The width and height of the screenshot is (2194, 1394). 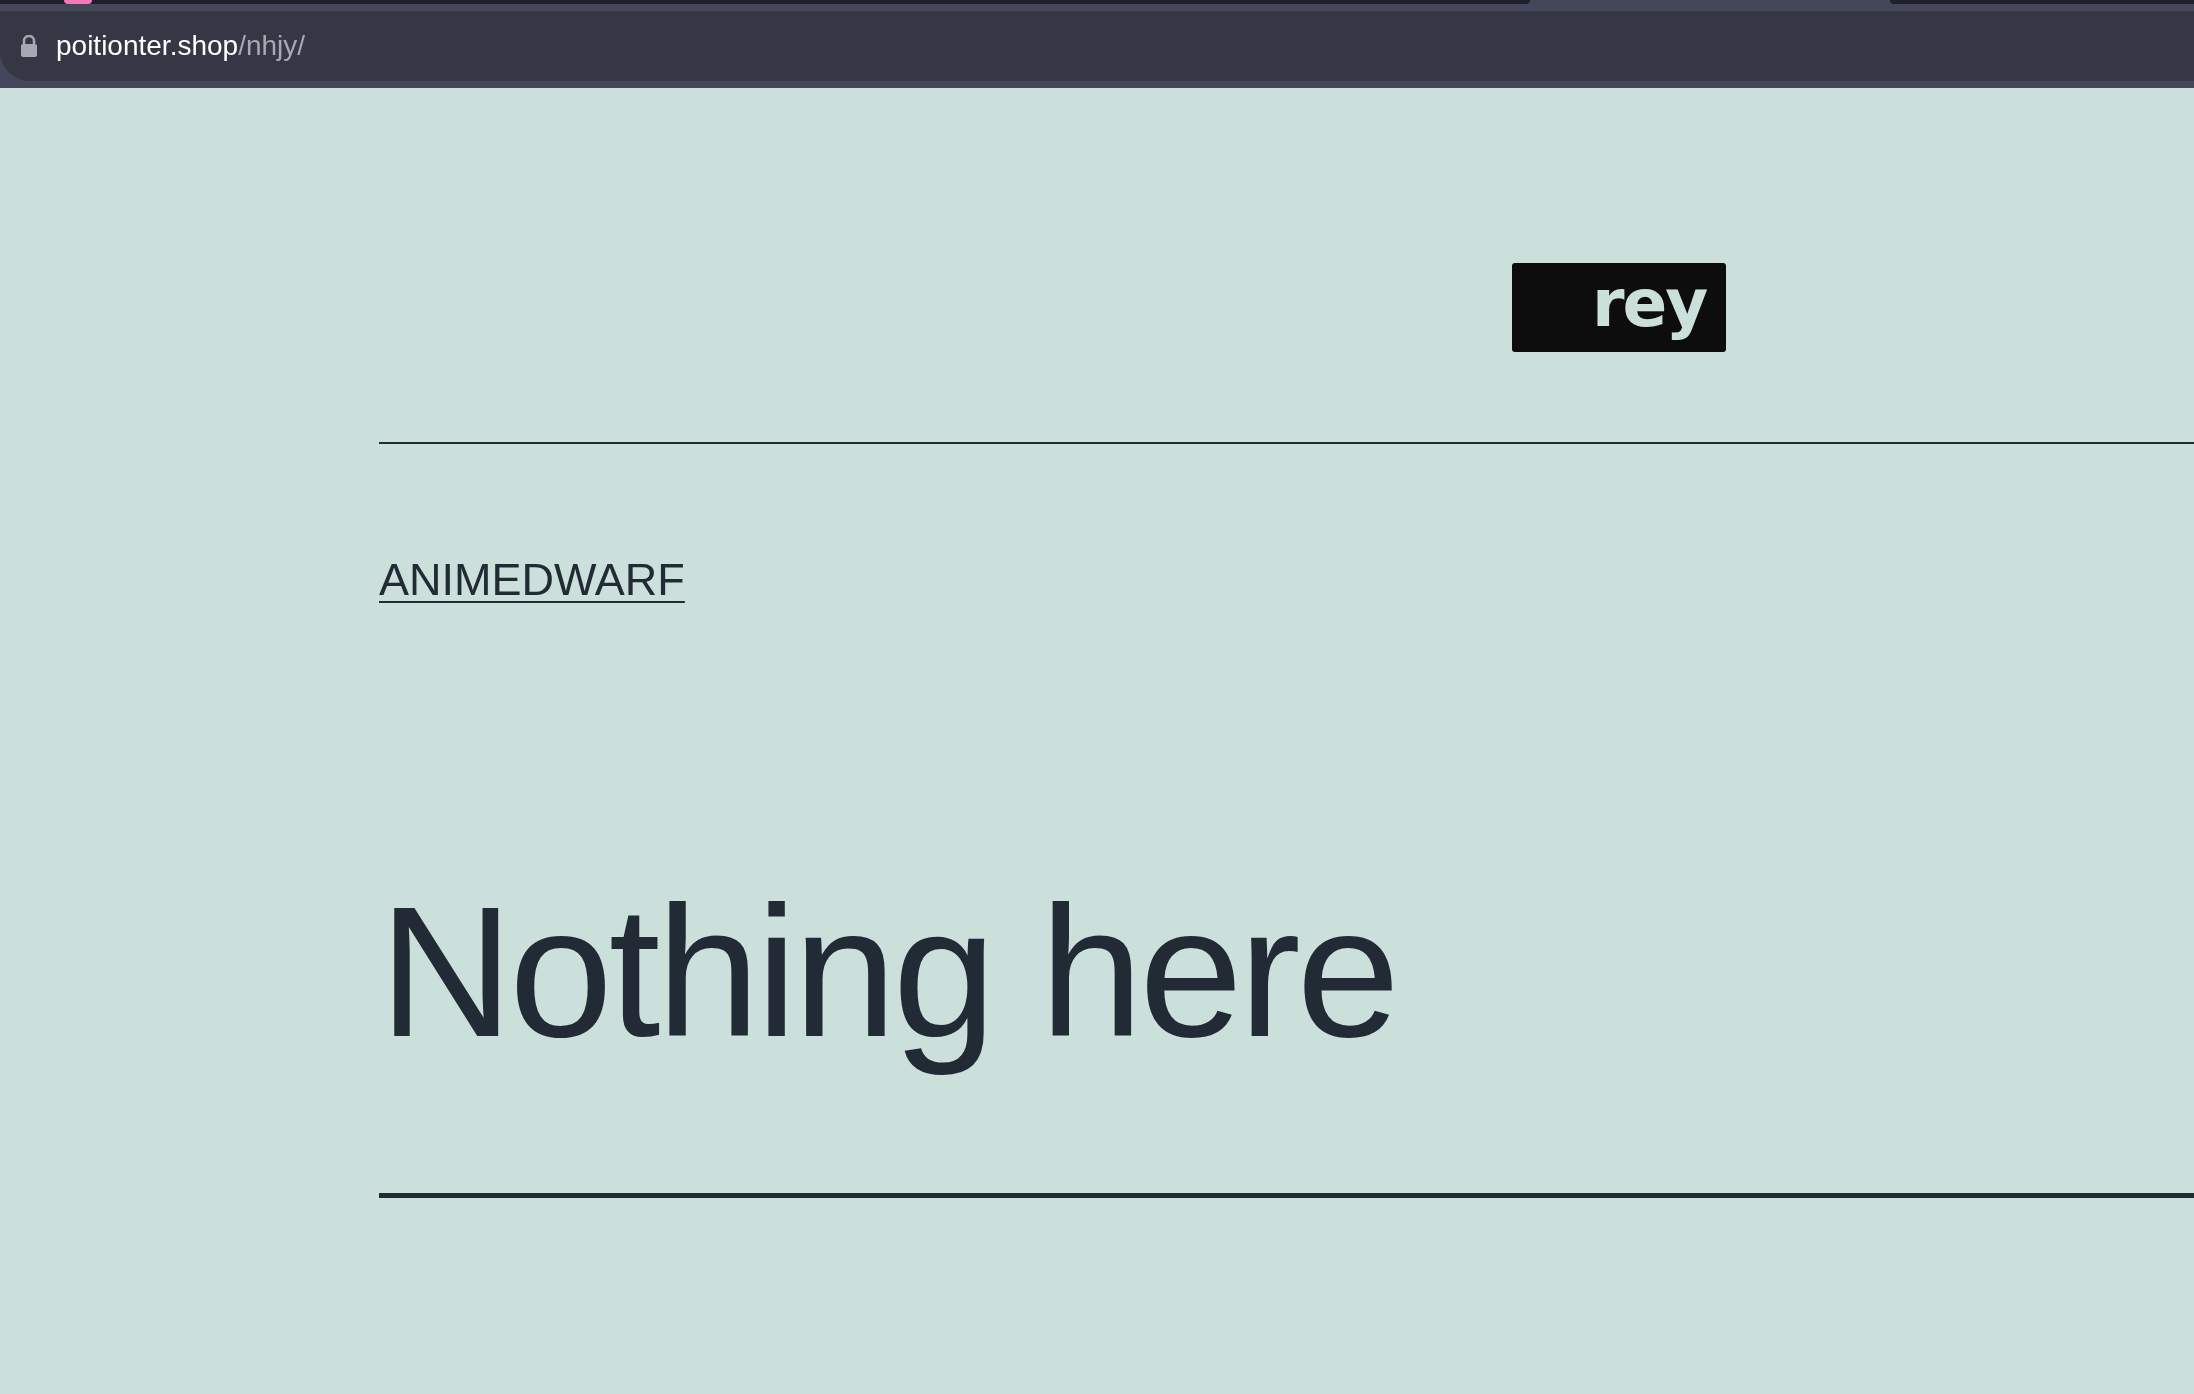 What do you see at coordinates (1619, 307) in the screenshot?
I see `site-logo: rey` at bounding box center [1619, 307].